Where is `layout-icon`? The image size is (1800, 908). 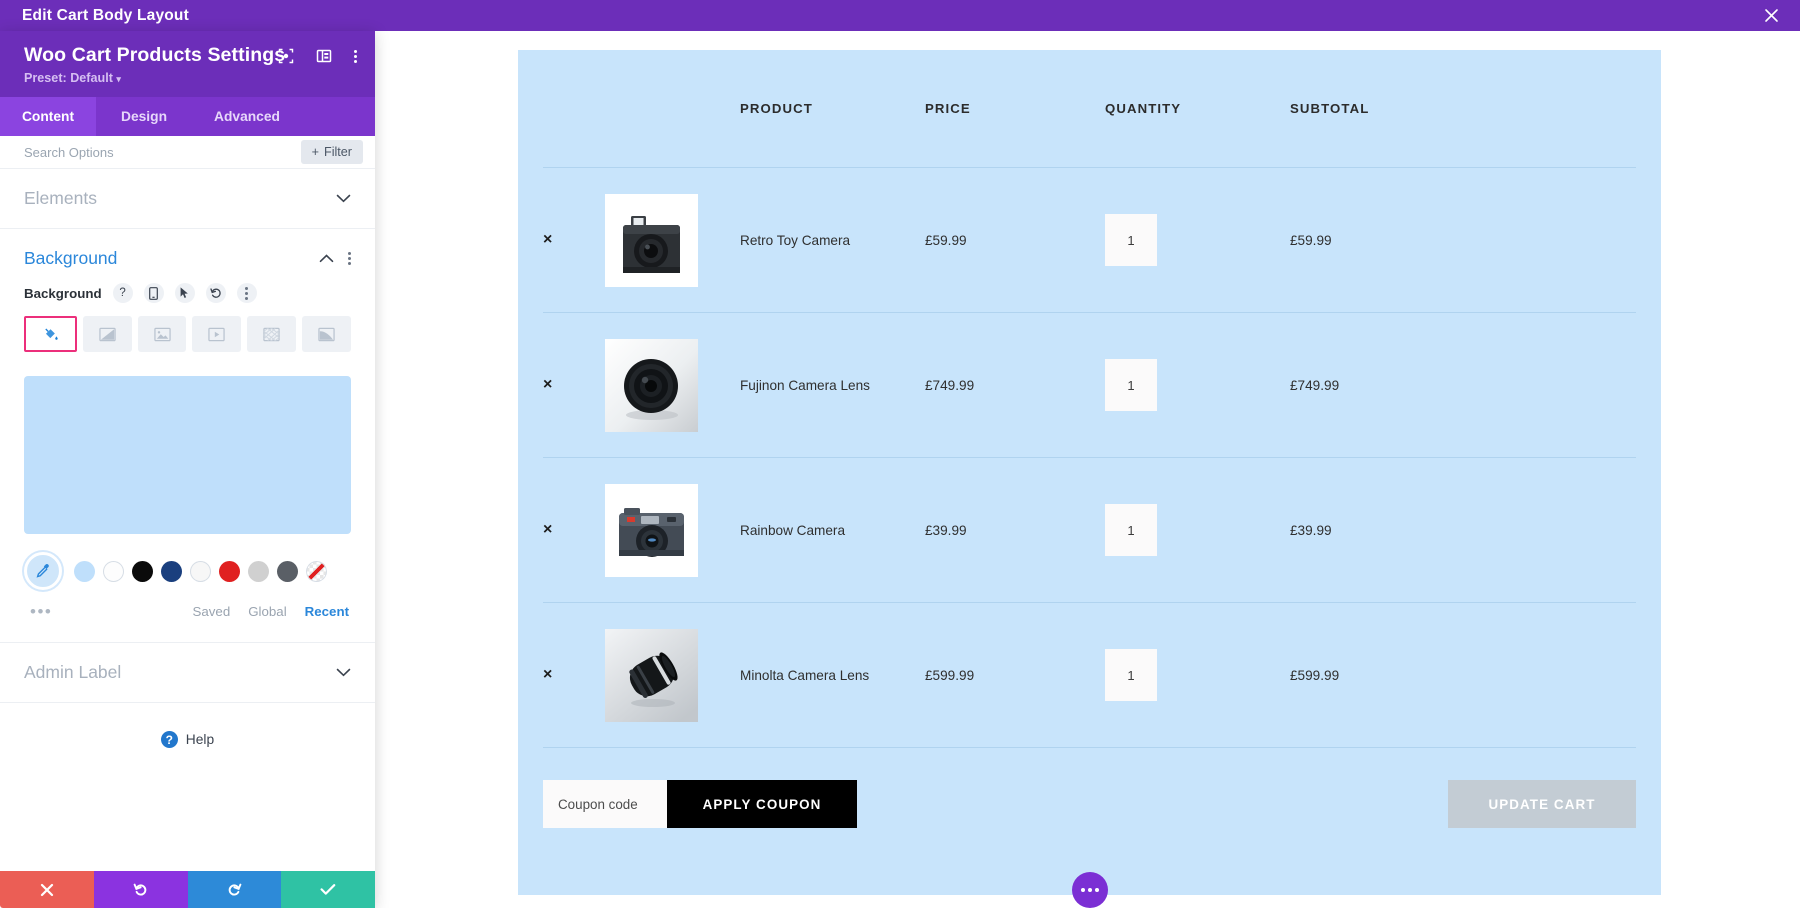
layout-icon is located at coordinates (324, 56).